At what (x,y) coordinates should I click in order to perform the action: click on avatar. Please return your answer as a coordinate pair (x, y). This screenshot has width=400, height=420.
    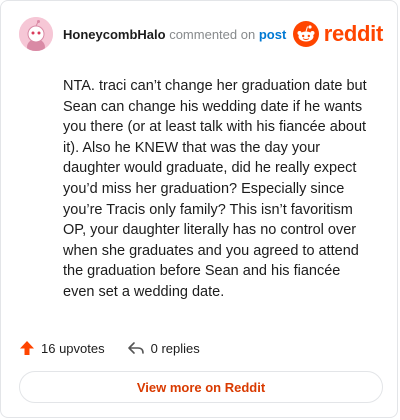
    Looking at the image, I should click on (36, 34).